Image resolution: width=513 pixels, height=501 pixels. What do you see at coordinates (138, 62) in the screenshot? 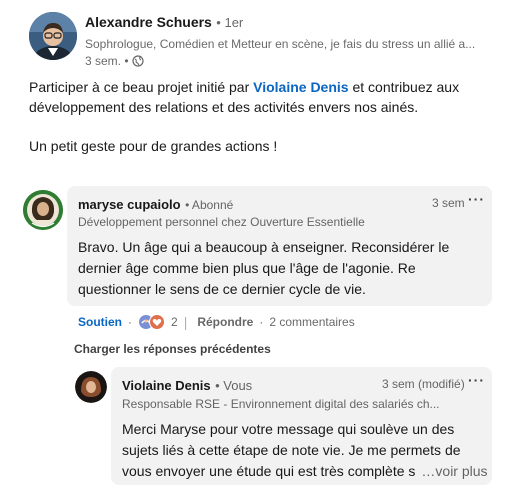
I see `globe-icon` at bounding box center [138, 62].